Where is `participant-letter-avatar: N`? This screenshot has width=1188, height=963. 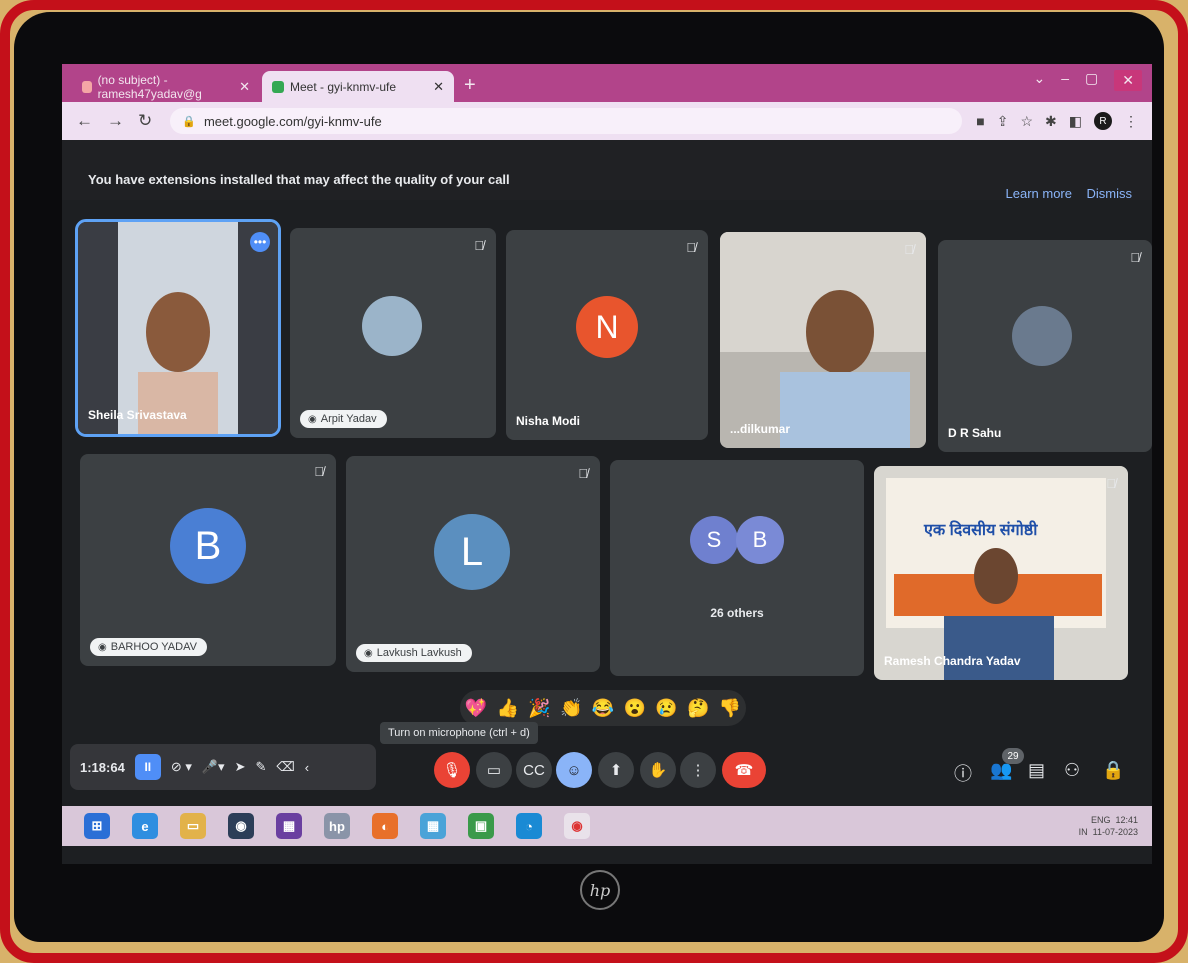
participant-letter-avatar: N is located at coordinates (607, 327).